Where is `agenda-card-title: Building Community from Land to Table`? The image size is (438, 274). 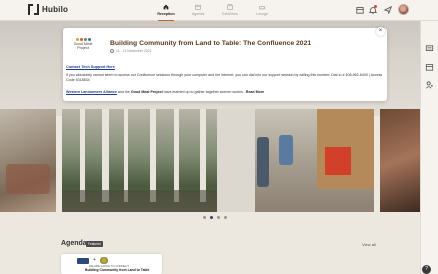
agenda-card-title: Building Community from Land to Table is located at coordinates (117, 270).